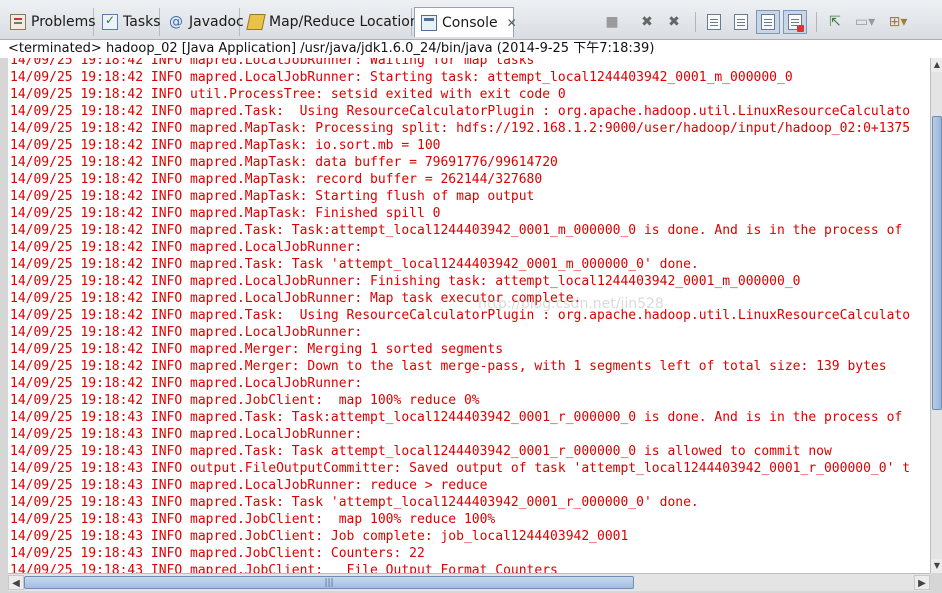  I want to click on vertical-scrollbar: ▲ ▼, so click(936, 315).